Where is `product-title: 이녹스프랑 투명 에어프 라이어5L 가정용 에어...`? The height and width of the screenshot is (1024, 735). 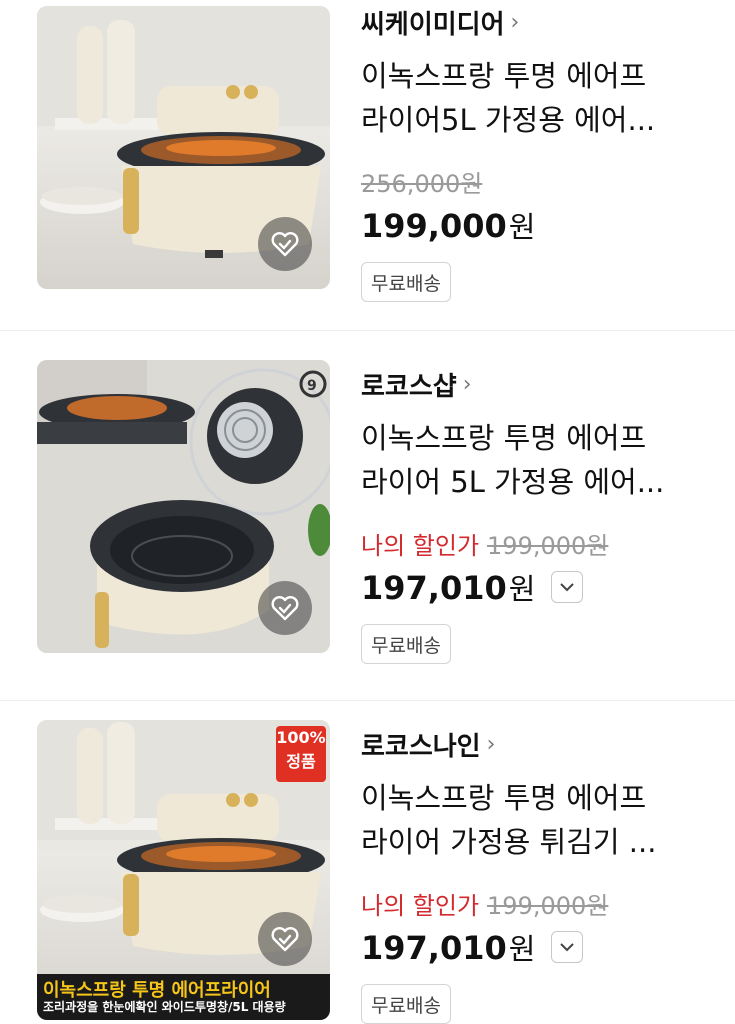
product-title: 이녹스프랑 투명 에어프 라이어5L 가정용 에어... is located at coordinates (531, 98).